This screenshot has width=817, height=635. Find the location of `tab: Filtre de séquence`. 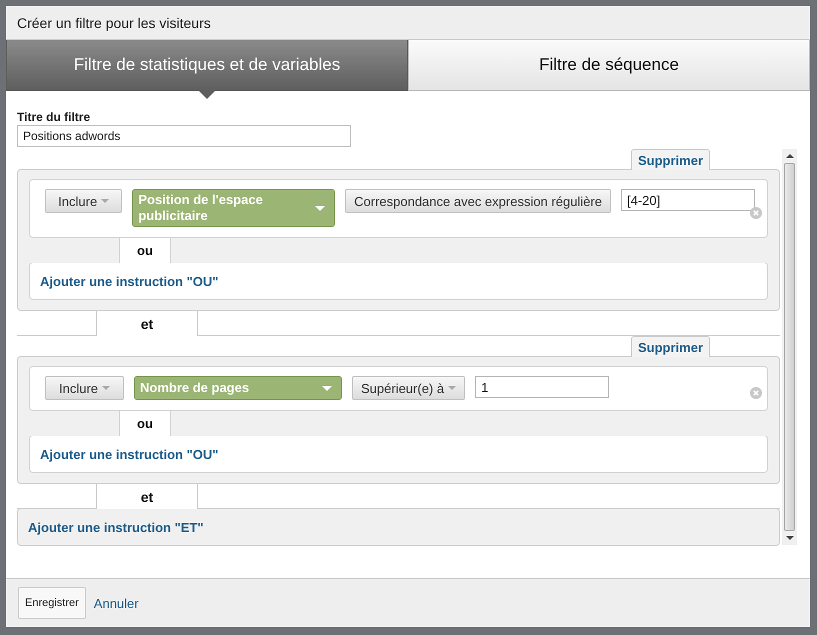

tab: Filtre de séquence is located at coordinates (609, 65).